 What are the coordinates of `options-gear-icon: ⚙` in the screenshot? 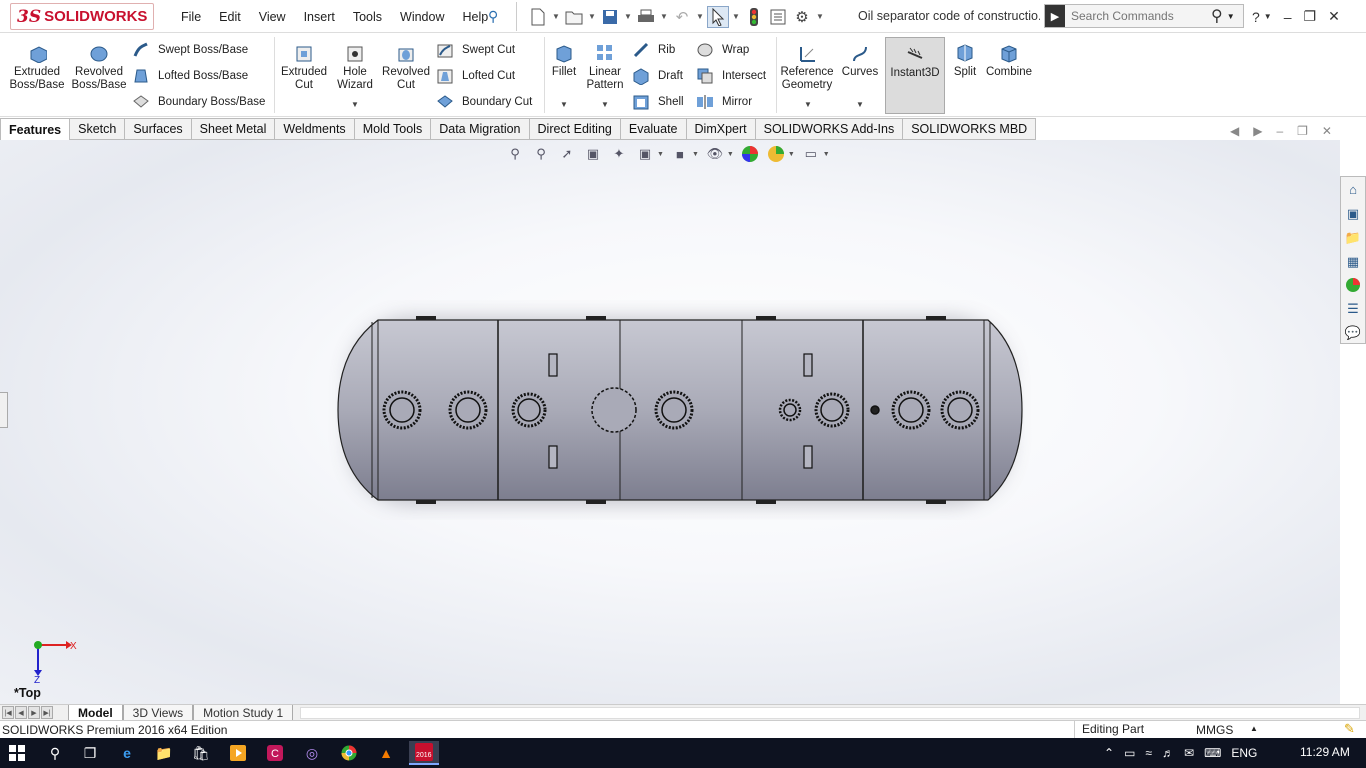 It's located at (802, 17).